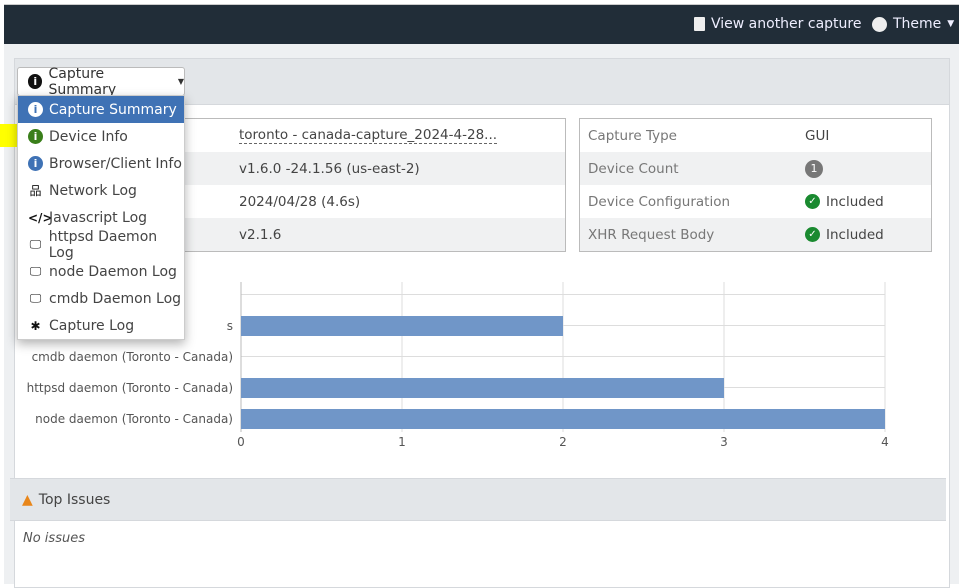  I want to click on x-tick-label: 1, so click(402, 442).